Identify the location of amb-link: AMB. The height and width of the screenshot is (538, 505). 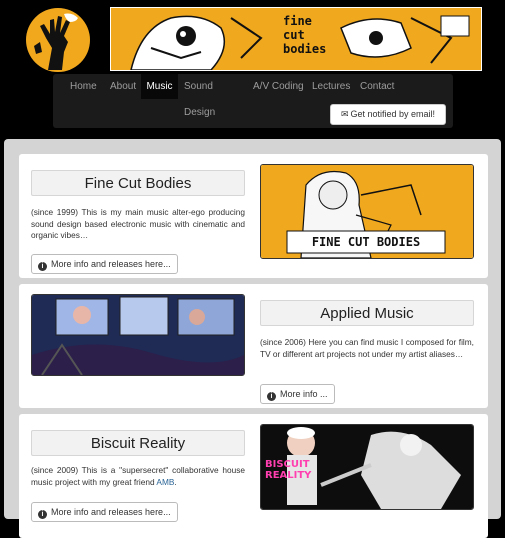
(165, 482).